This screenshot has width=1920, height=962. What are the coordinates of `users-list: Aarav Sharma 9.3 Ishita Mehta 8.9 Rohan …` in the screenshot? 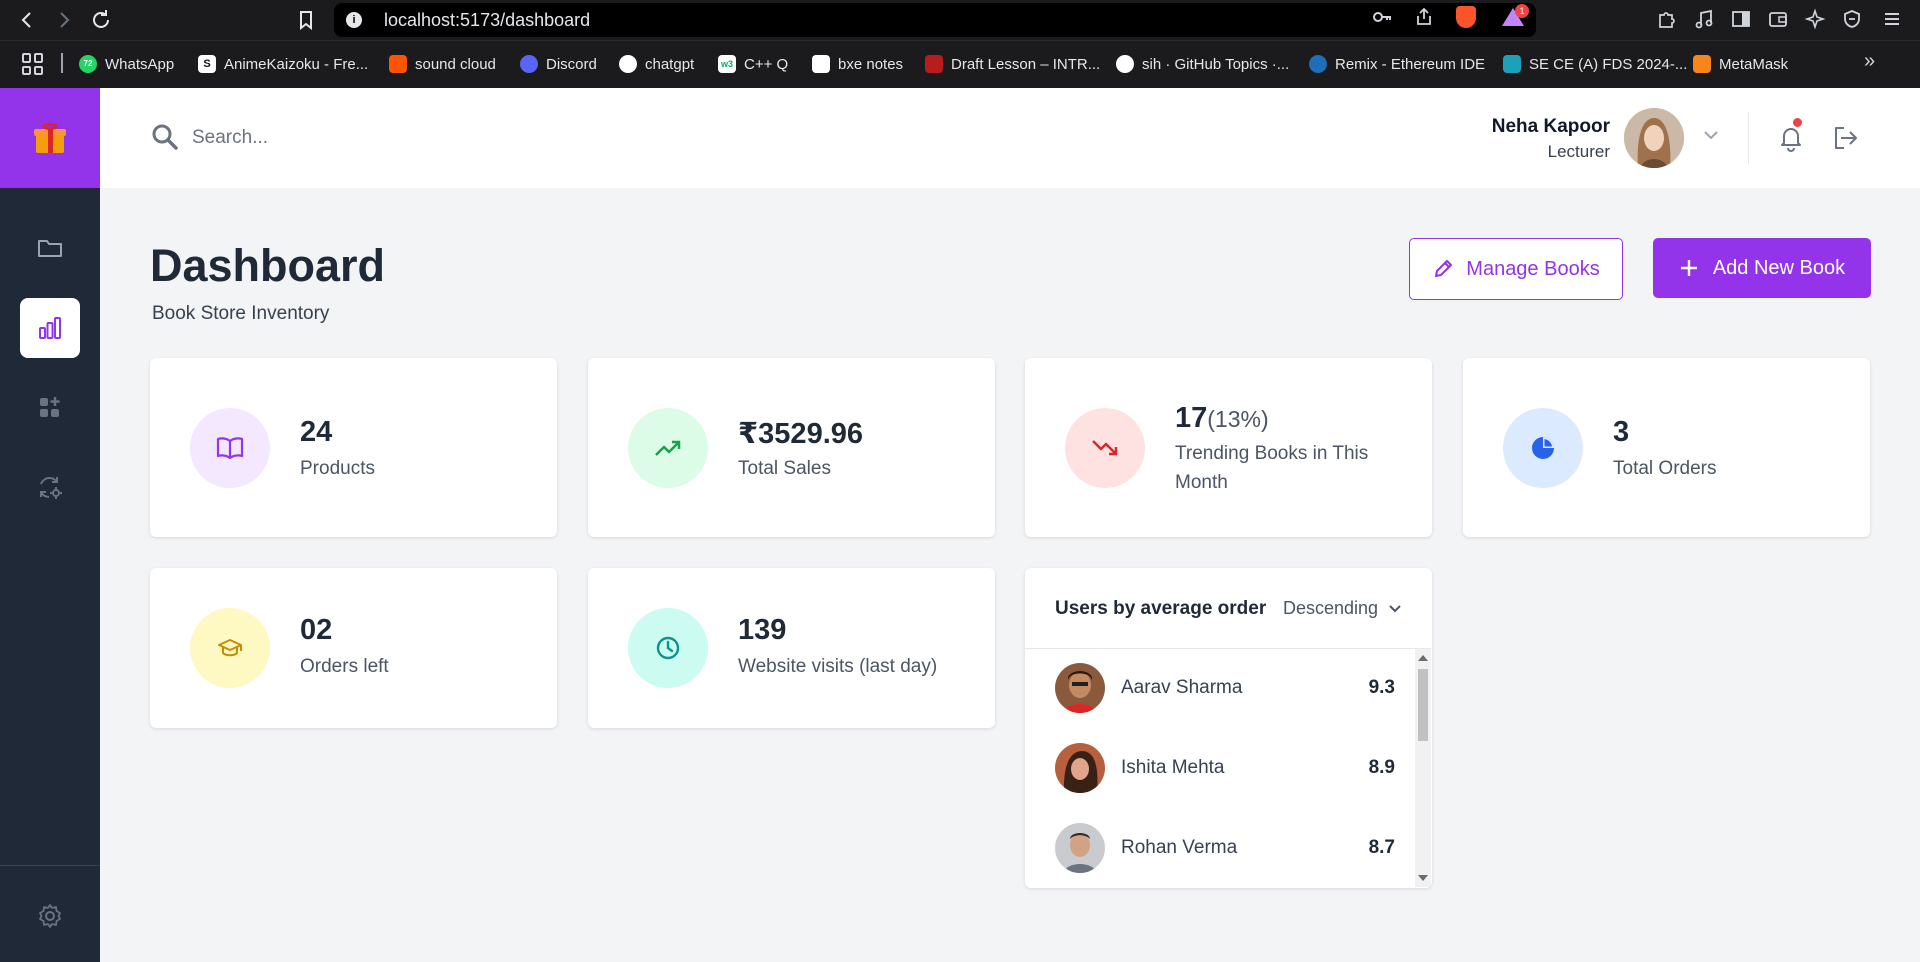 It's located at (1220, 768).